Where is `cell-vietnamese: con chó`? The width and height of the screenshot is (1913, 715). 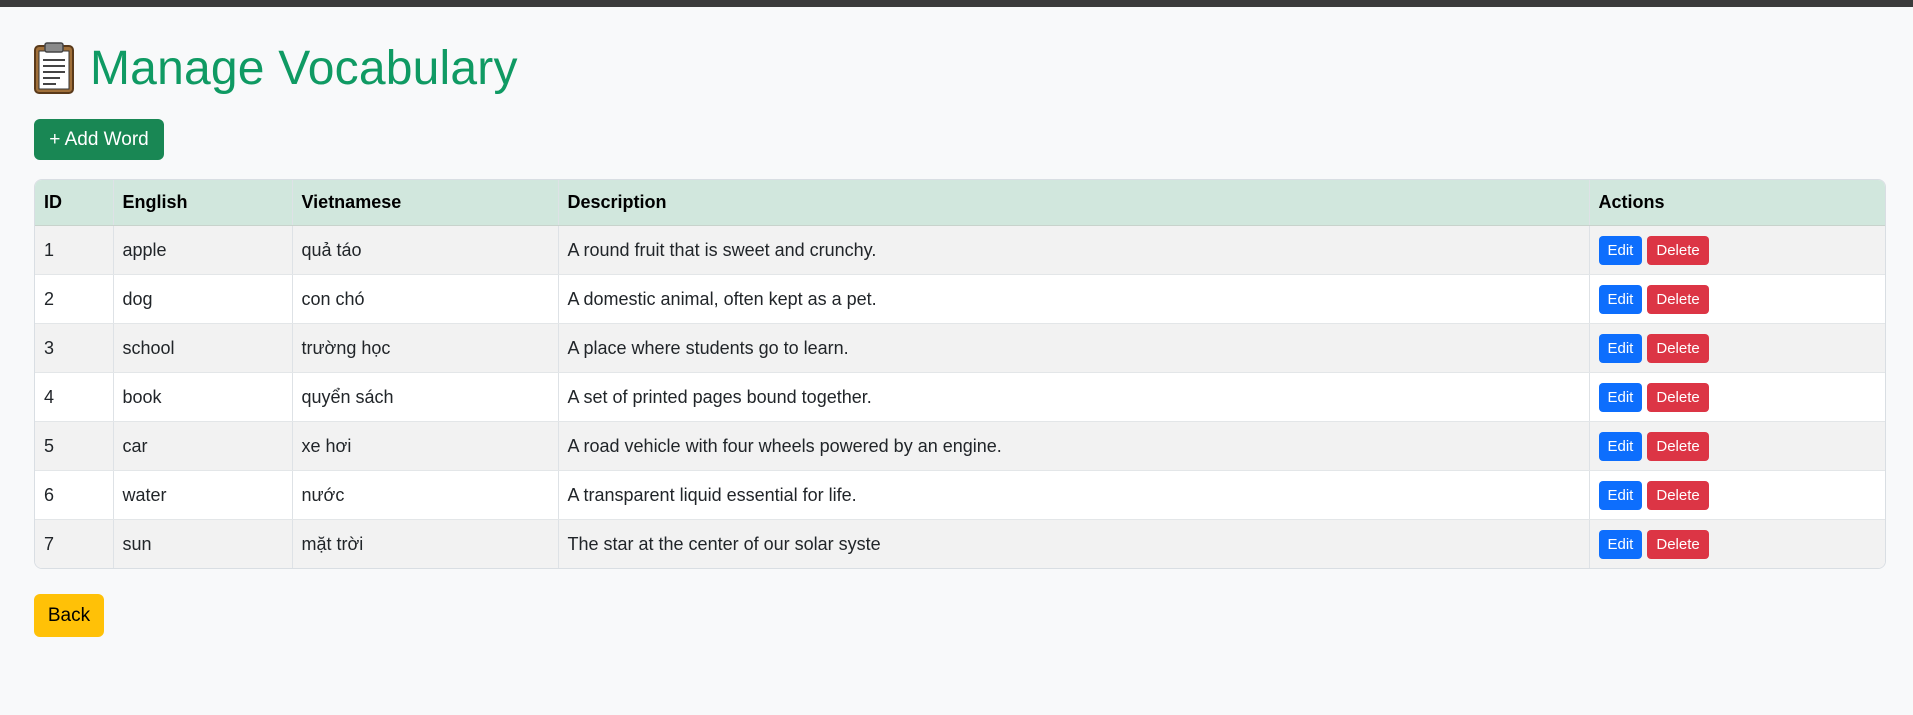
cell-vietnamese: con chó is located at coordinates (425, 299).